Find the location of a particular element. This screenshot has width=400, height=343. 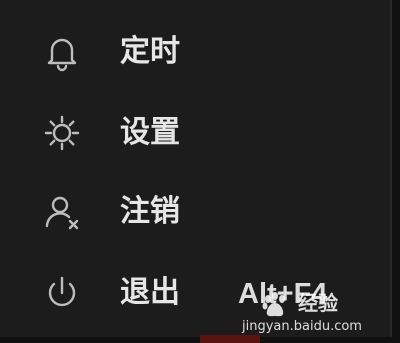

gear-icon is located at coordinates (62, 133).